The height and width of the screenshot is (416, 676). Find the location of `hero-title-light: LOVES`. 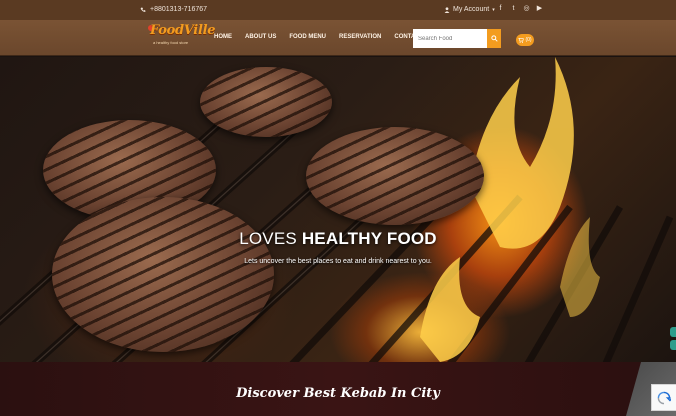

hero-title-light: LOVES is located at coordinates (270, 238).